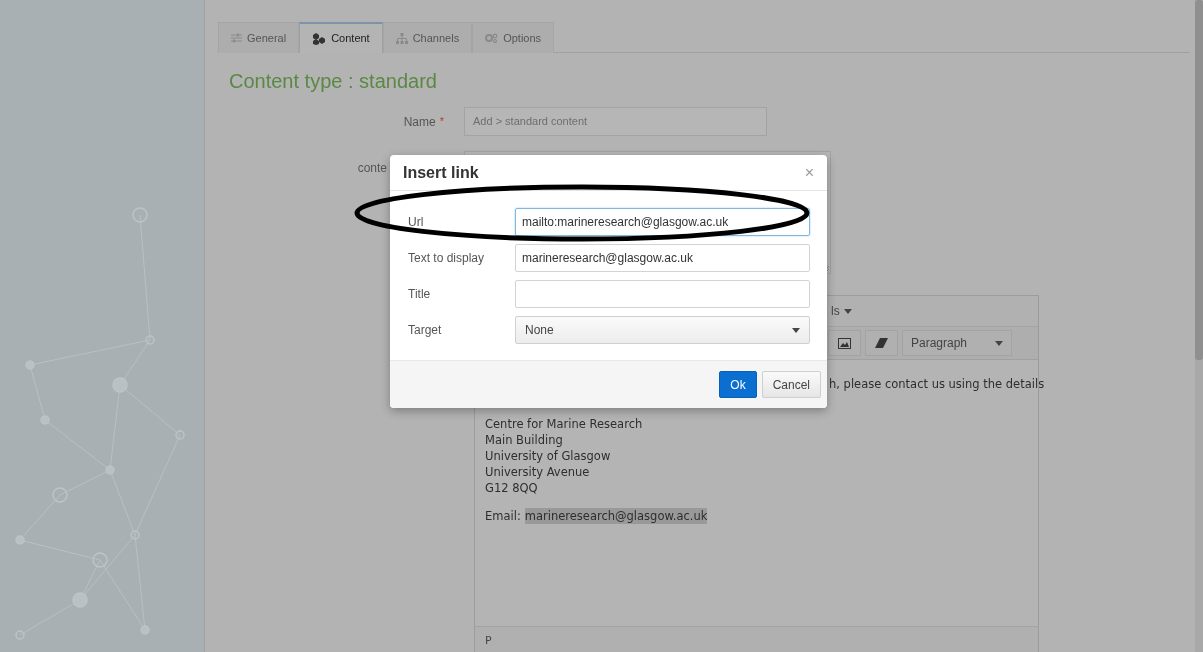  Describe the element at coordinates (538, 472) in the screenshot. I see `address-line: University Avenue` at that location.